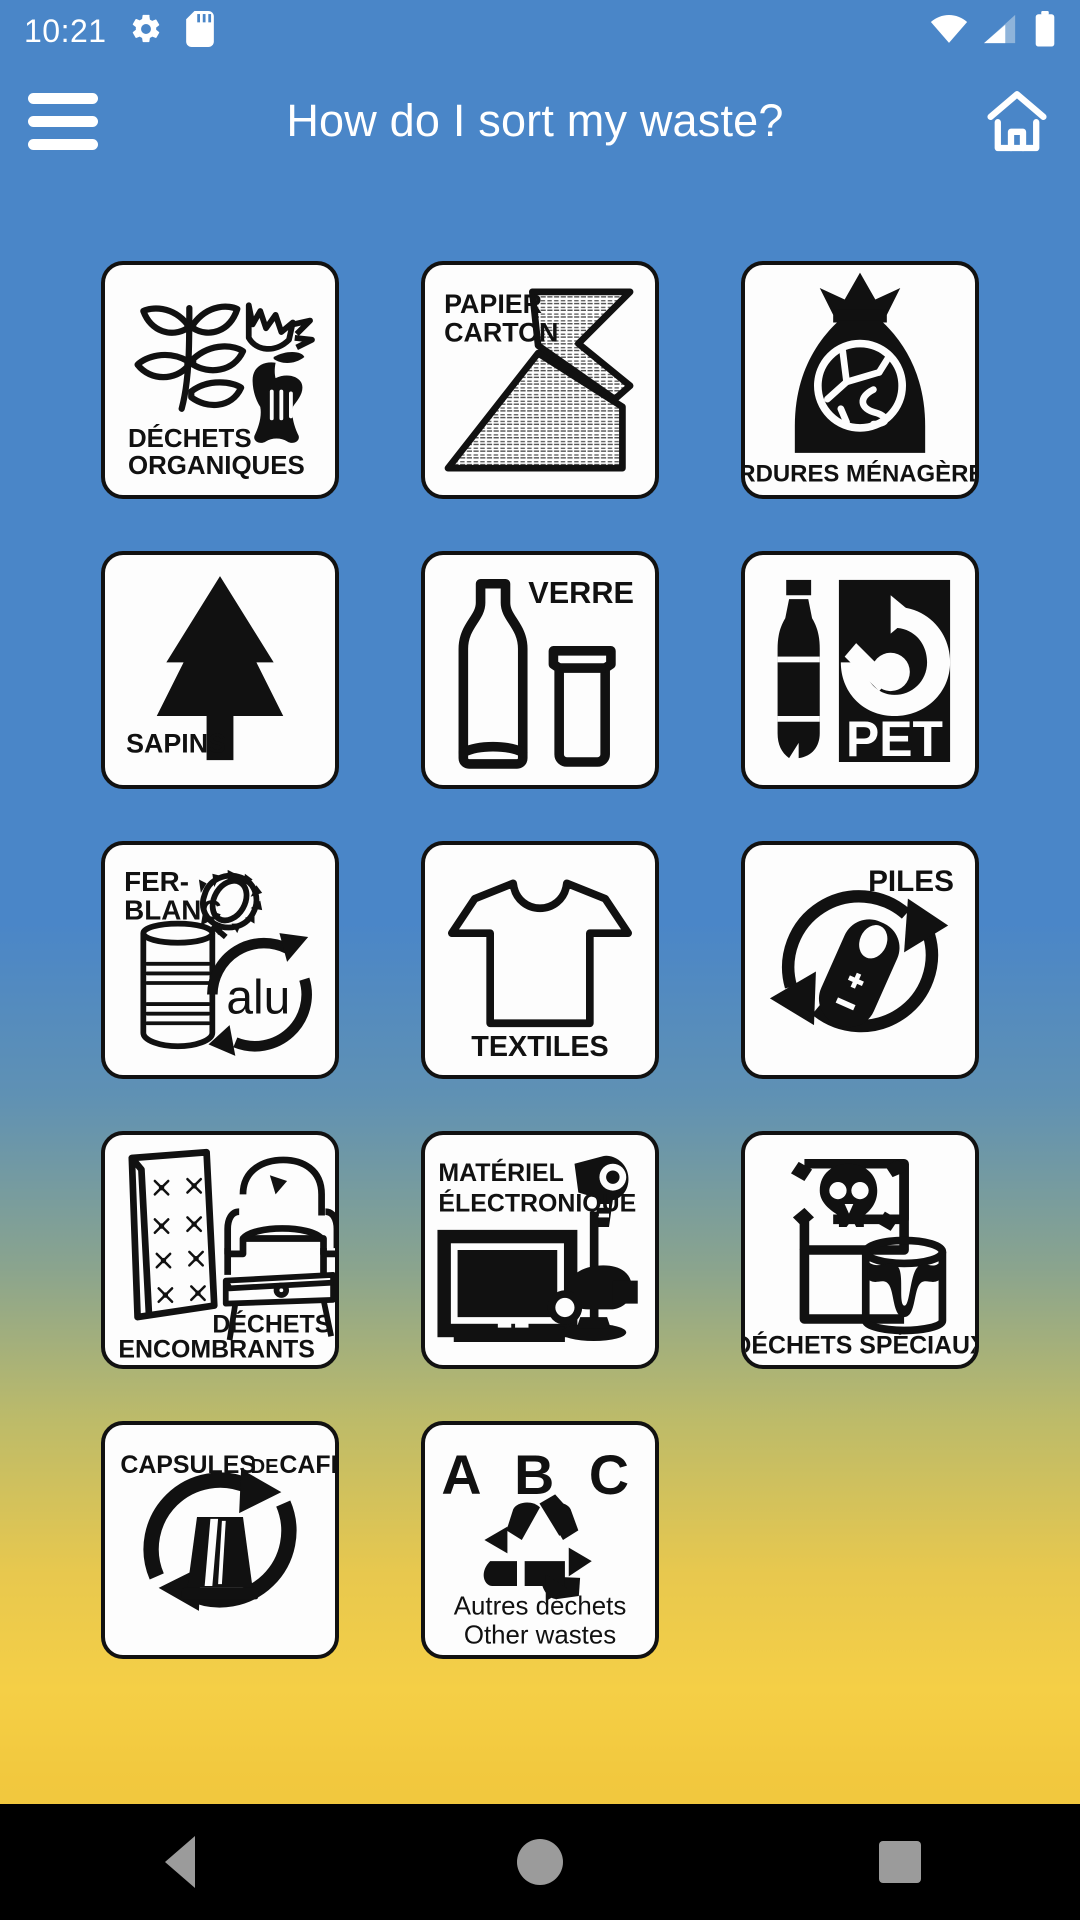  I want to click on pet-bottle-recycling-icon: PET, so click(864, 673).